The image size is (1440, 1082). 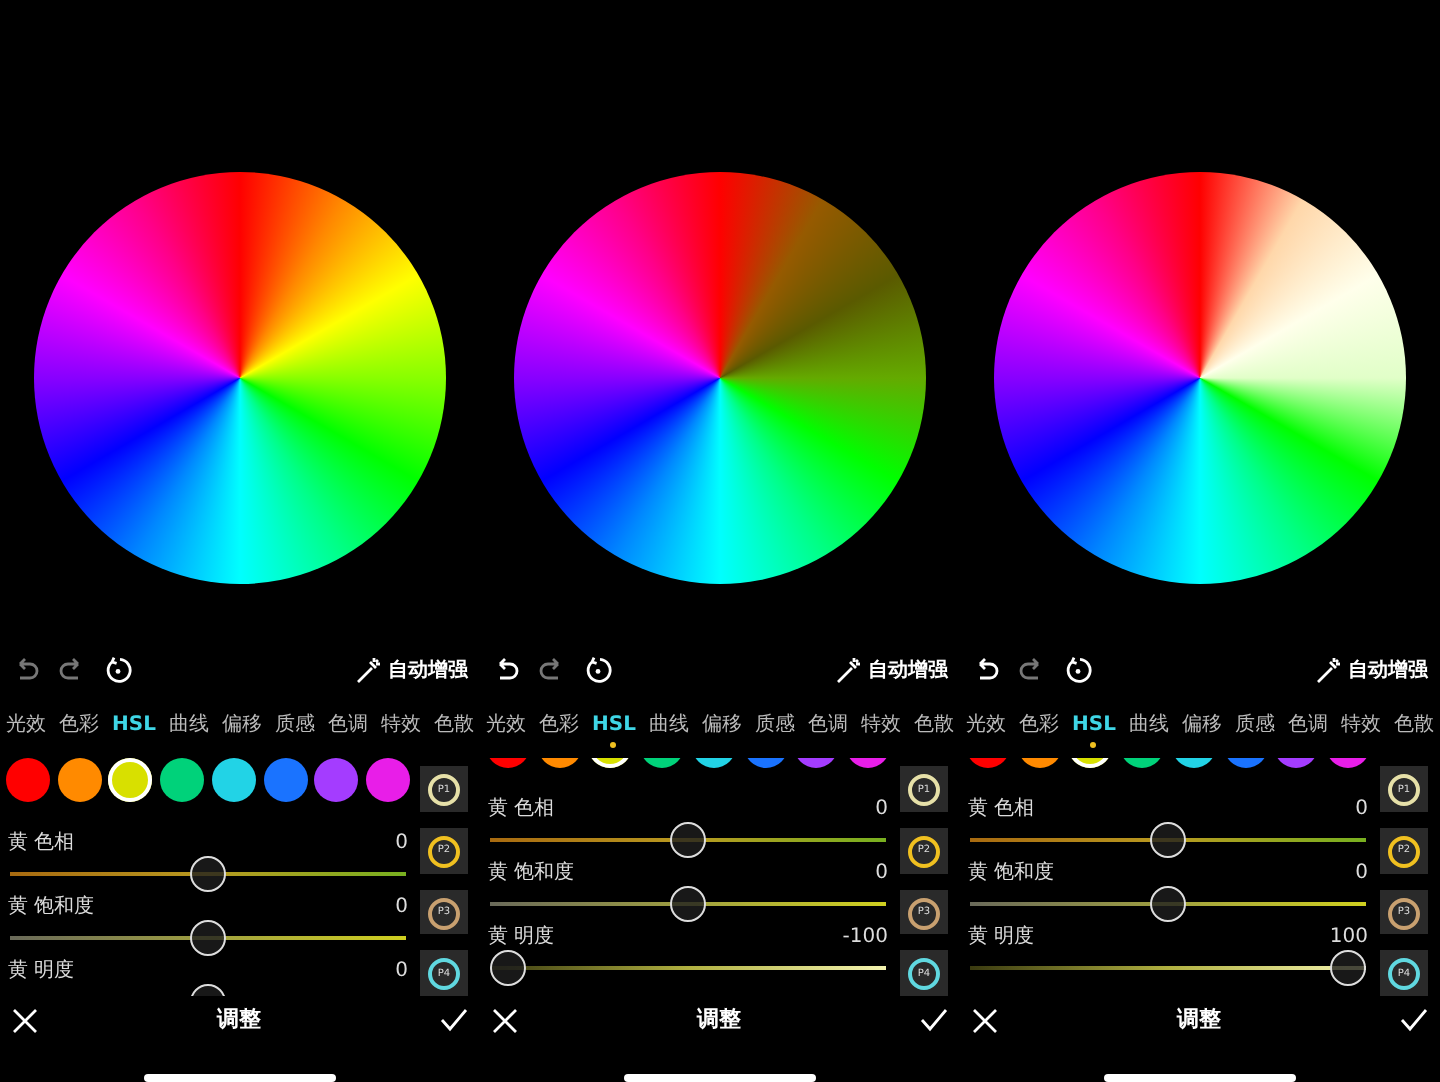 I want to click on slider-value: 100, so click(x=1348, y=937).